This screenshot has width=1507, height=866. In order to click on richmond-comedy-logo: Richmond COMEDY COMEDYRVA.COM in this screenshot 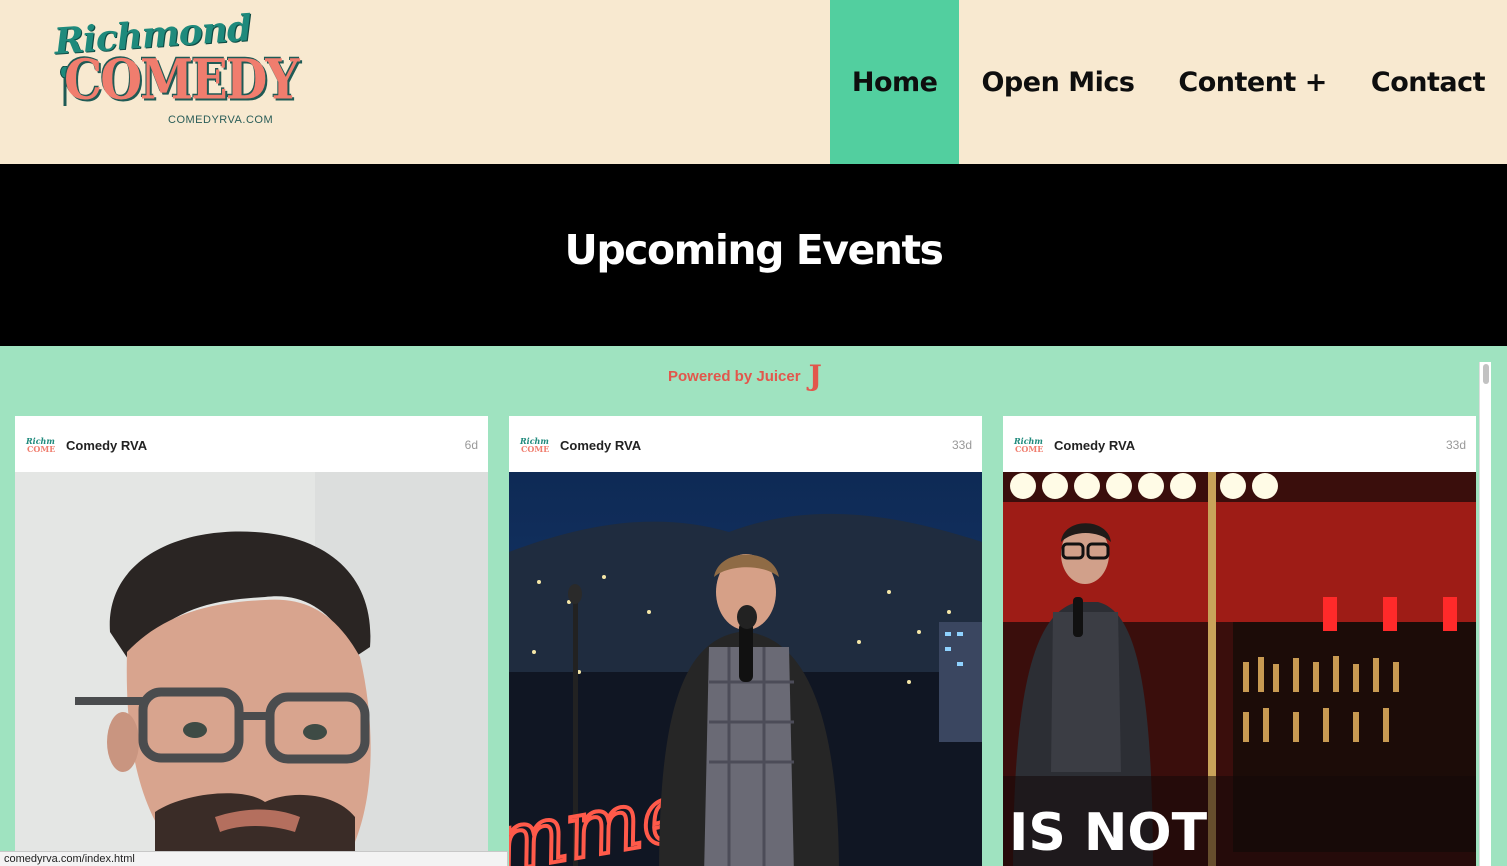, I will do `click(172, 70)`.